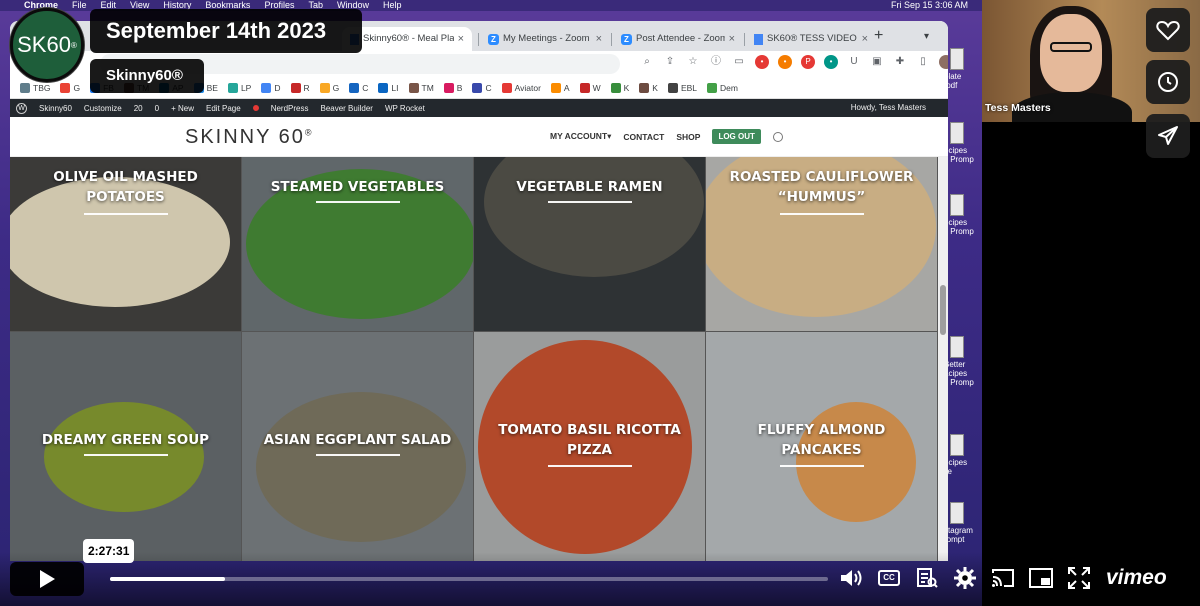 Image resolution: width=1200 pixels, height=606 pixels. I want to click on like-button, so click(1168, 30).